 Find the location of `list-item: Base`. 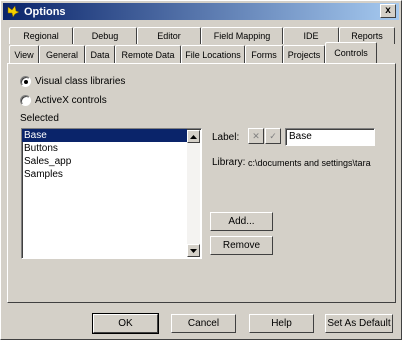

list-item: Base is located at coordinates (104, 135).